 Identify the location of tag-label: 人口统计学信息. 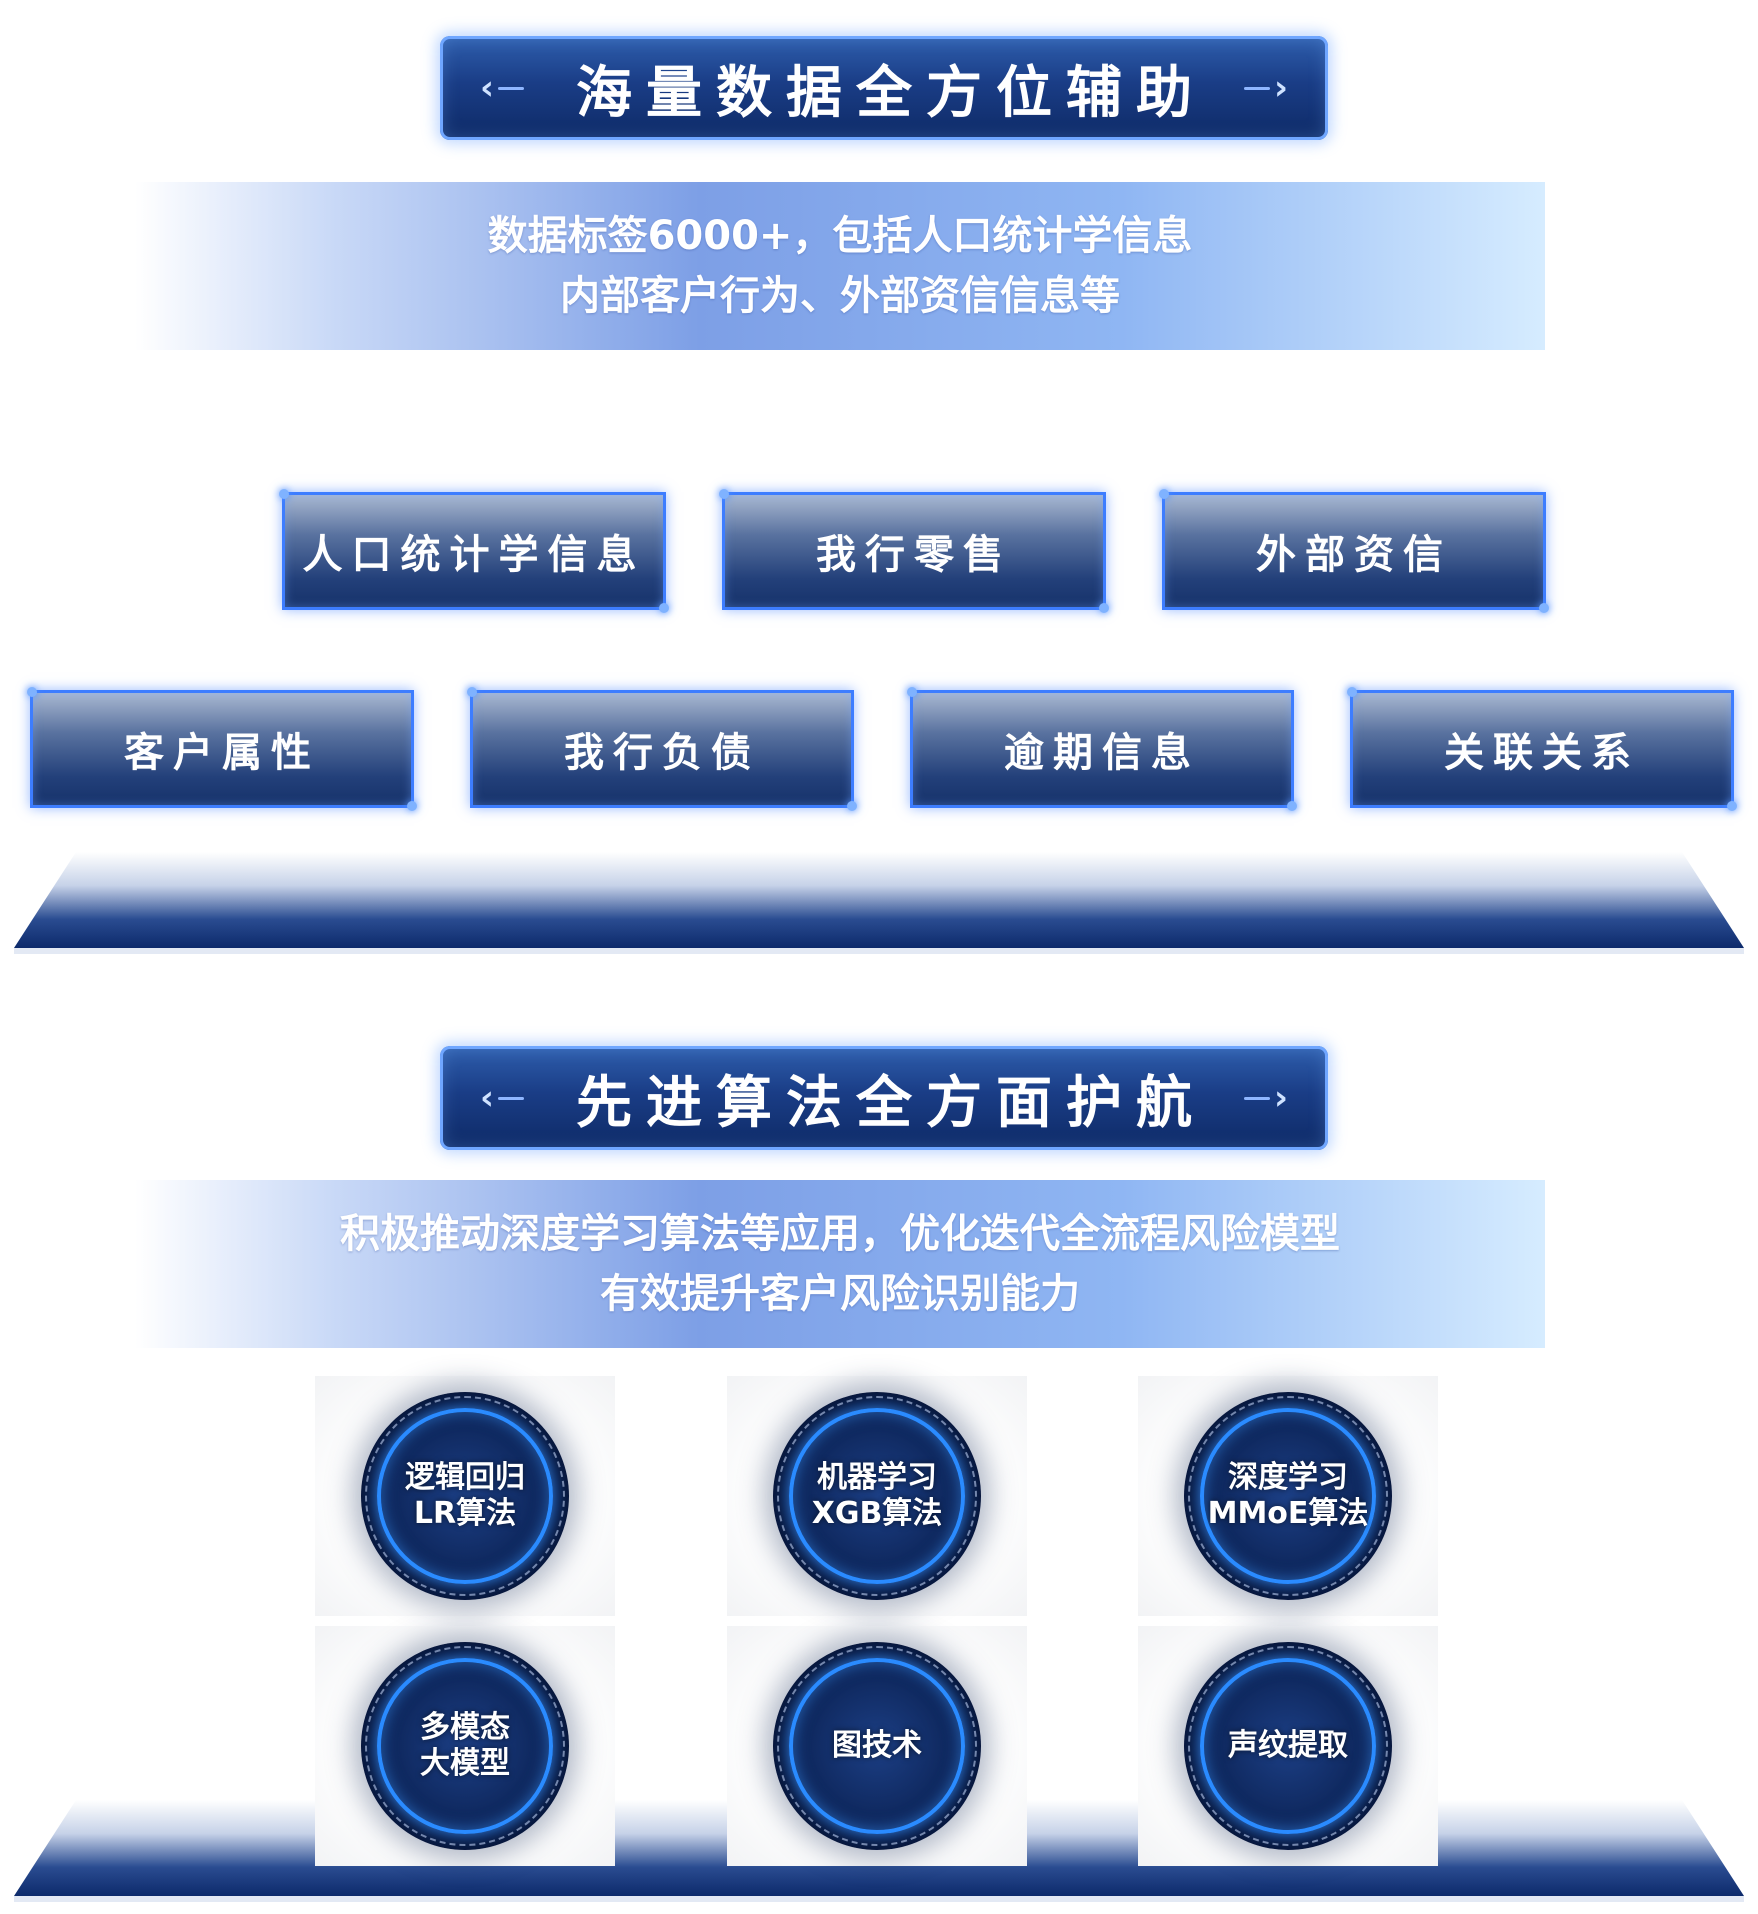
(474, 555).